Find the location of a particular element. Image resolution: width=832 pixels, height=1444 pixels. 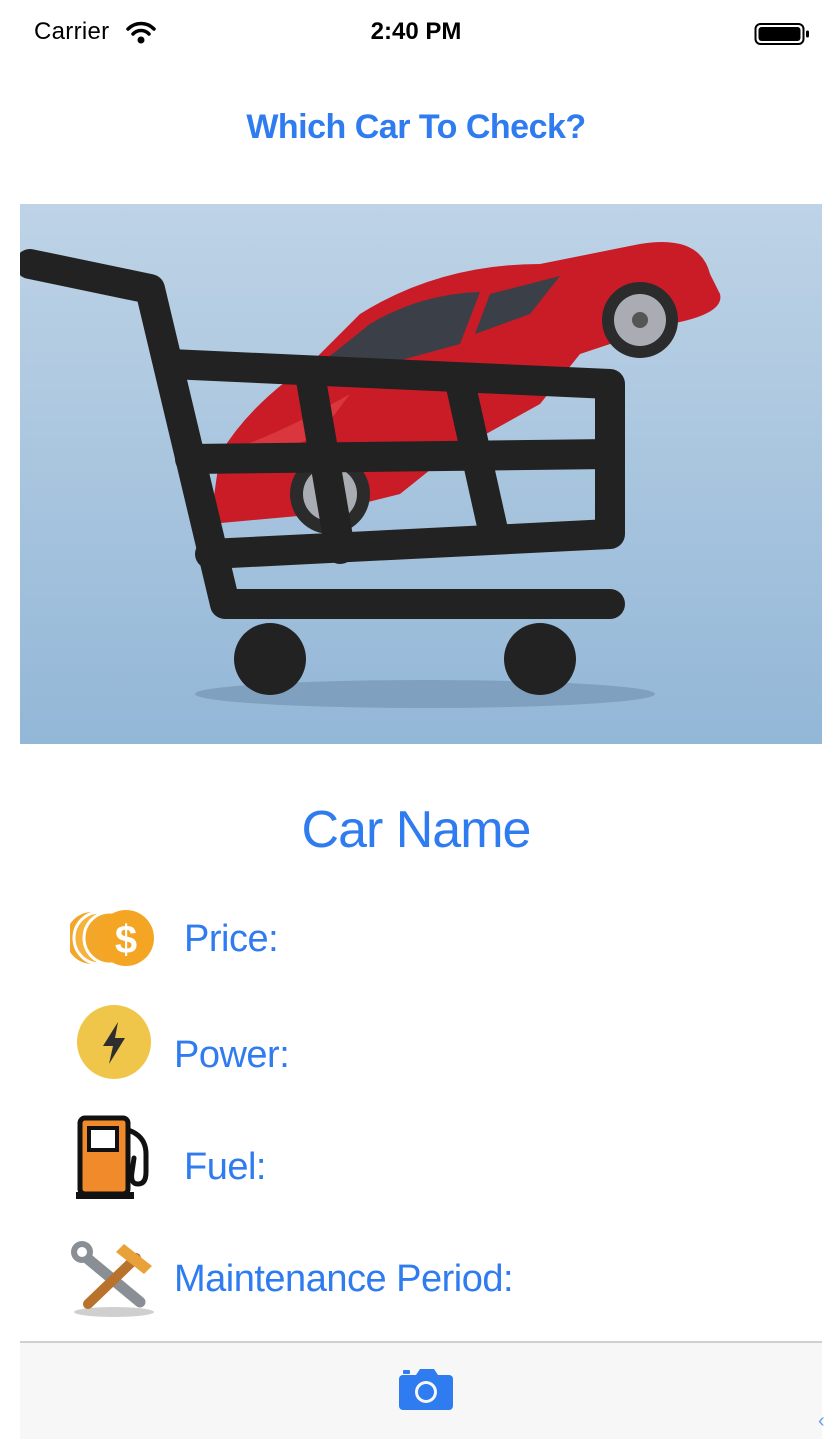

spec-label-power: Power: is located at coordinates (232, 1055).